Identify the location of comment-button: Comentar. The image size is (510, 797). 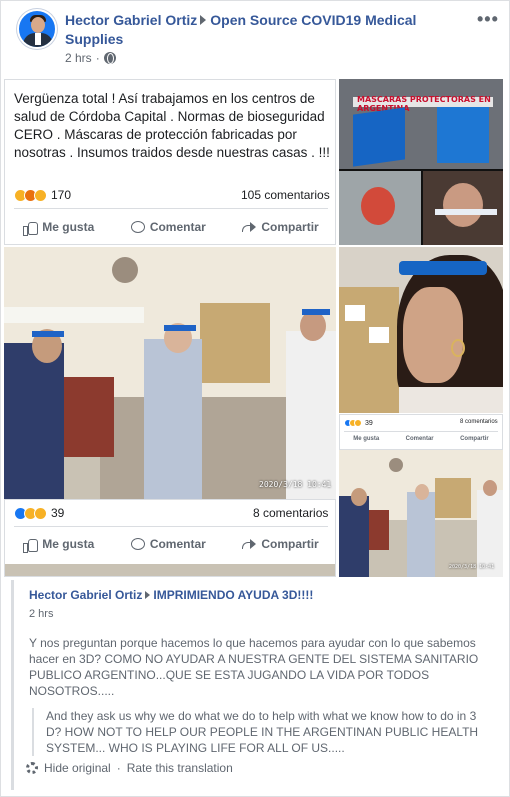
(168, 227).